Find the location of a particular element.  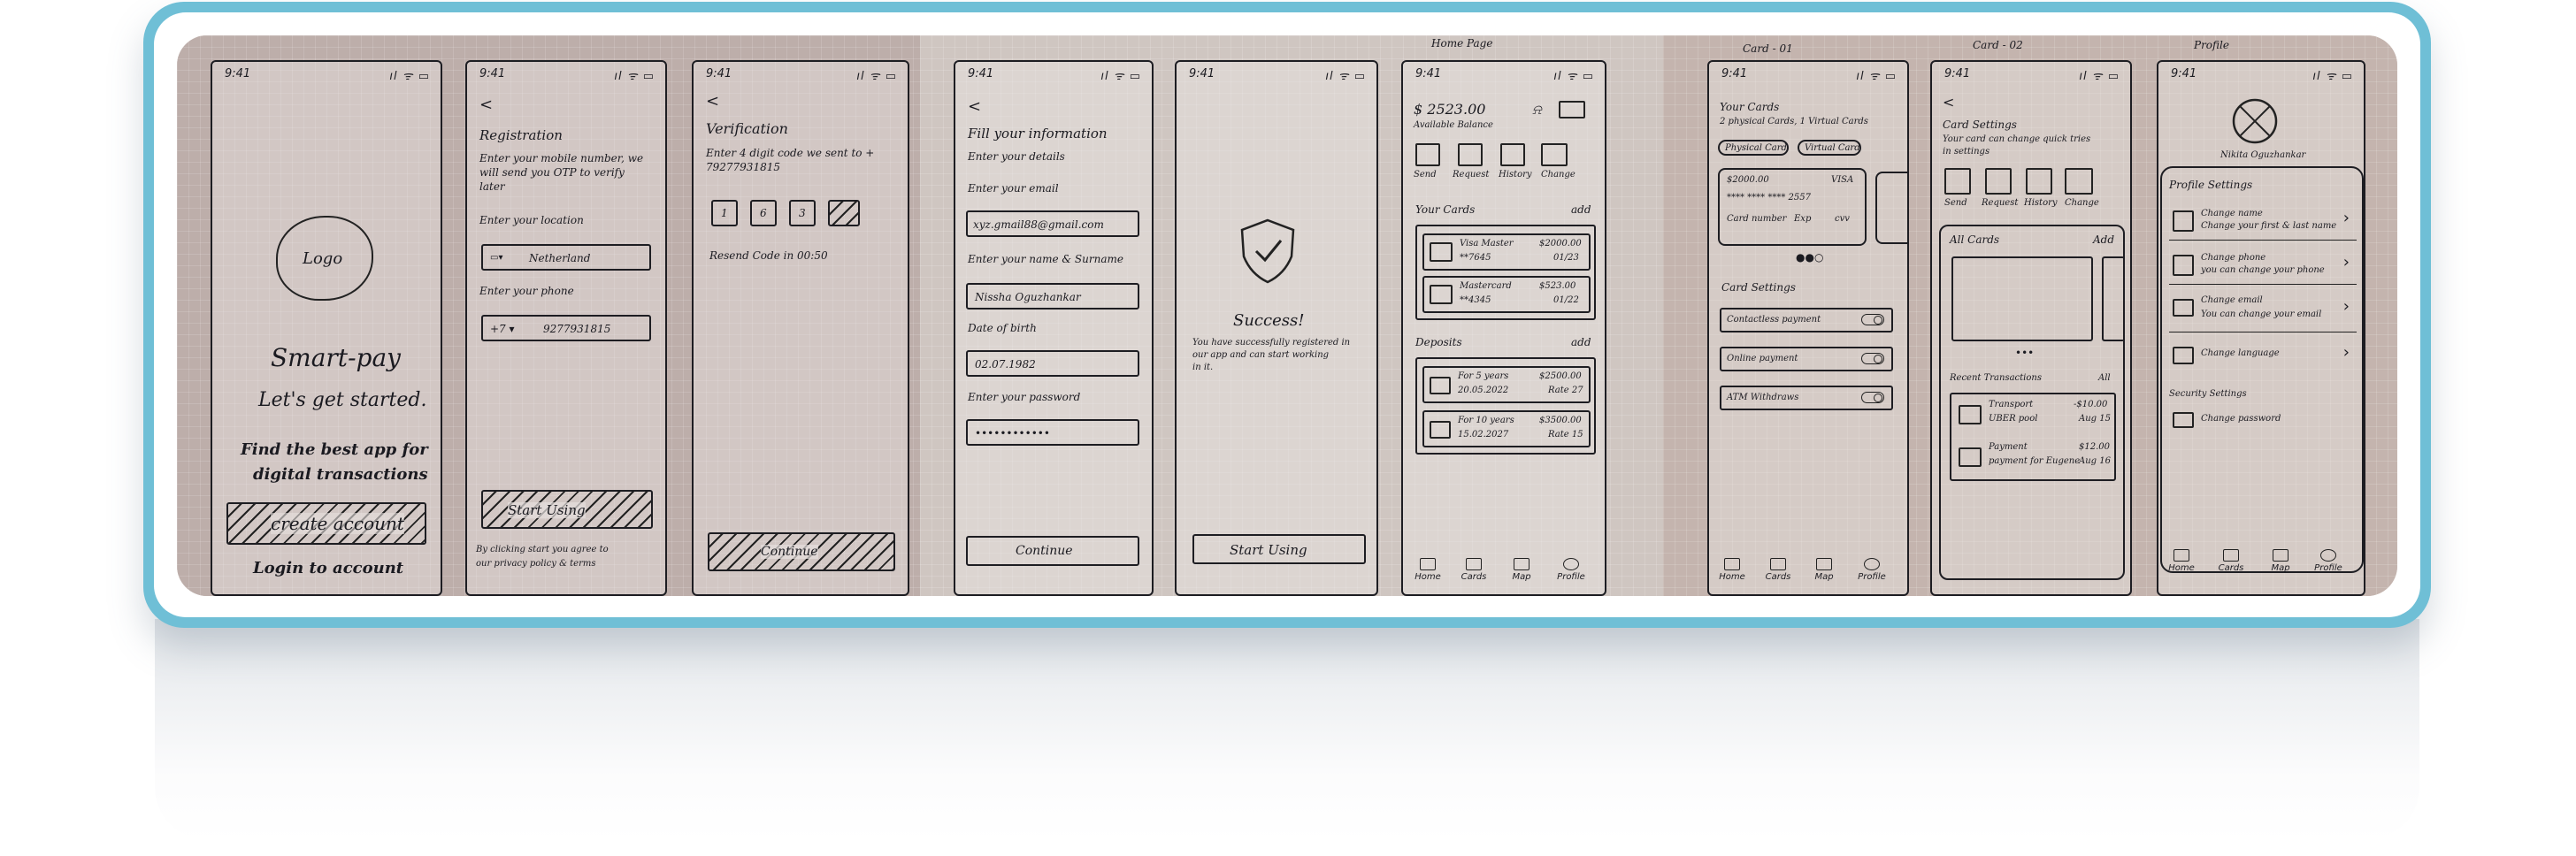

email-field: xyz.gmail88@gmail.com is located at coordinates (1052, 224).